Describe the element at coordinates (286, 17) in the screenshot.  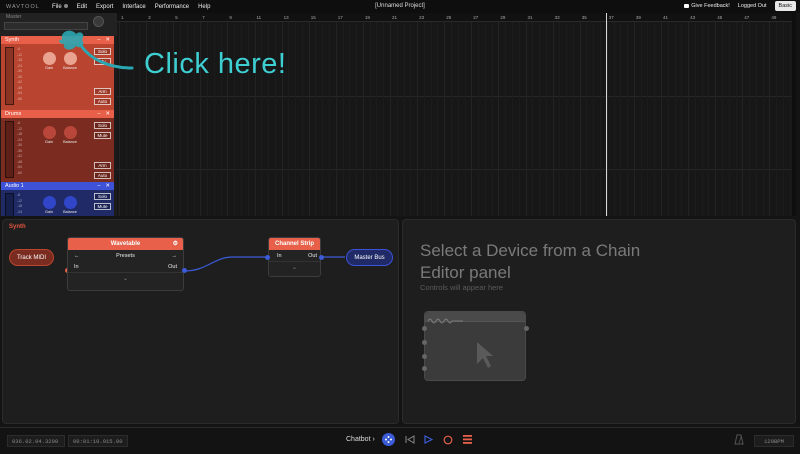
I see `ruler-bar-label: 13` at that location.